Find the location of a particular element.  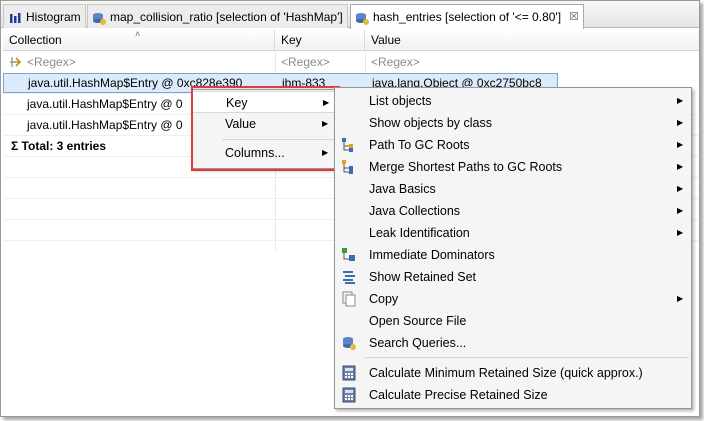

tree-path-icon is located at coordinates (349, 145).